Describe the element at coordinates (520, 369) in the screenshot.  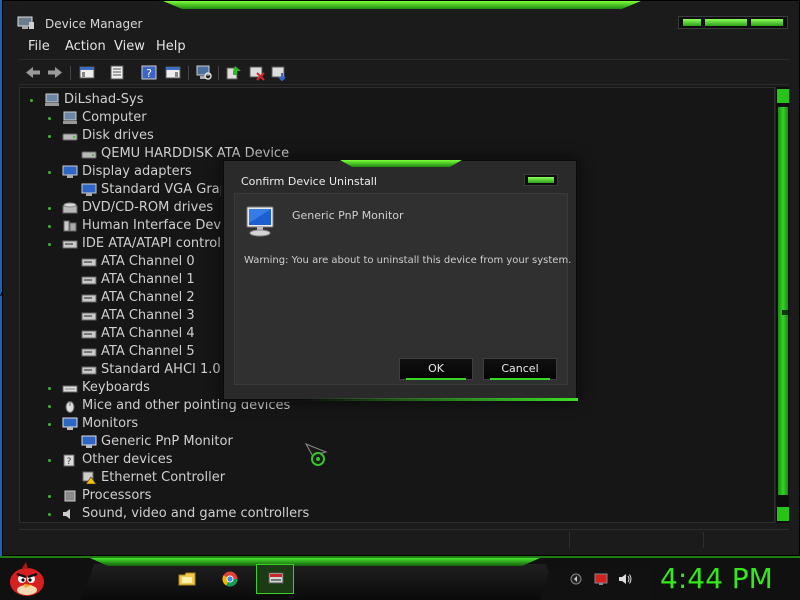
I see `cancel-button: Cancel` at that location.